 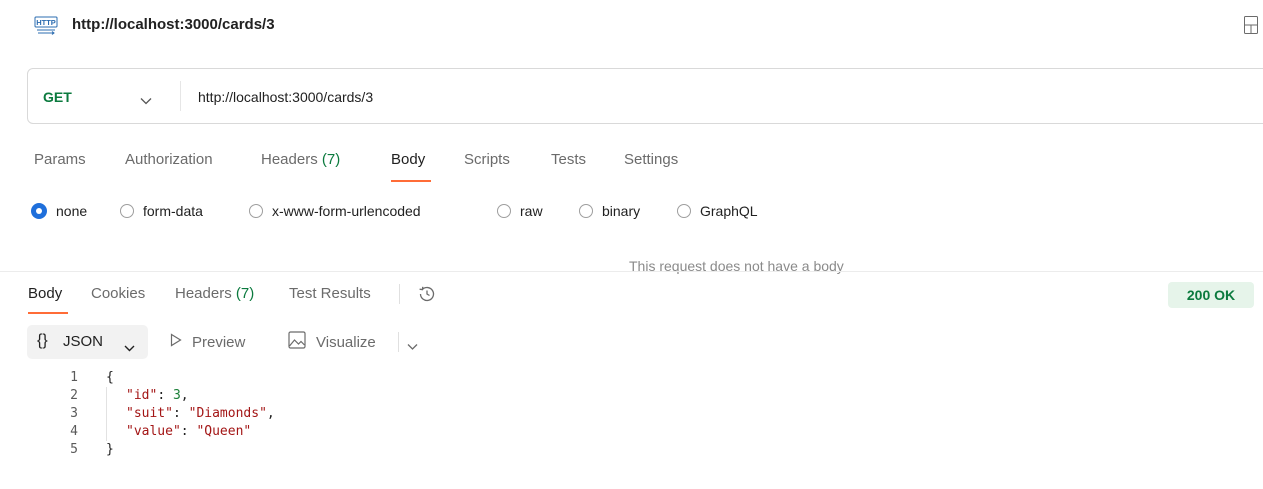 What do you see at coordinates (173, 24) in the screenshot?
I see `page-title: http://localhost:3000/cards/3` at bounding box center [173, 24].